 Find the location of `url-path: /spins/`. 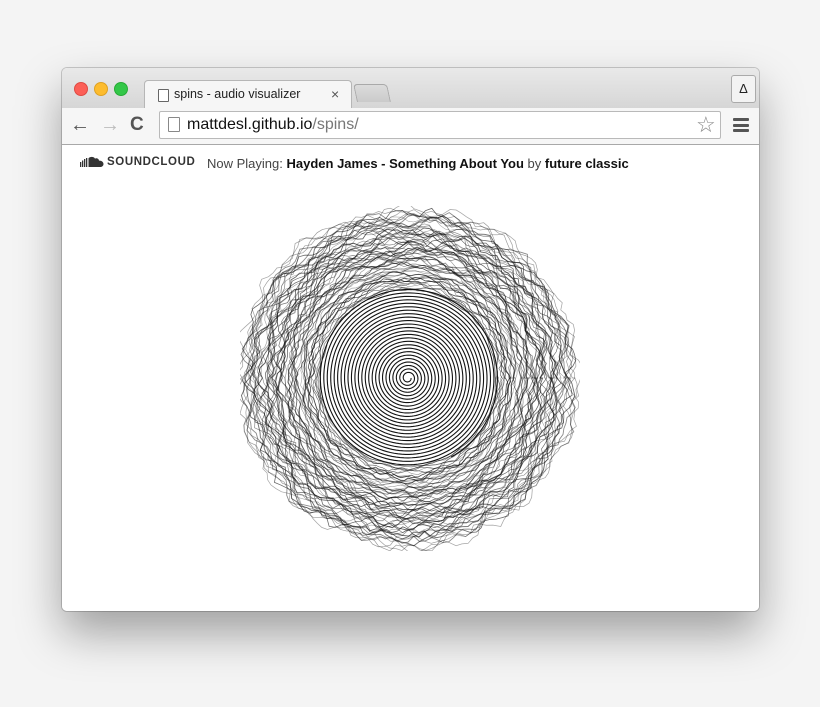

url-path: /spins/ is located at coordinates (335, 124).